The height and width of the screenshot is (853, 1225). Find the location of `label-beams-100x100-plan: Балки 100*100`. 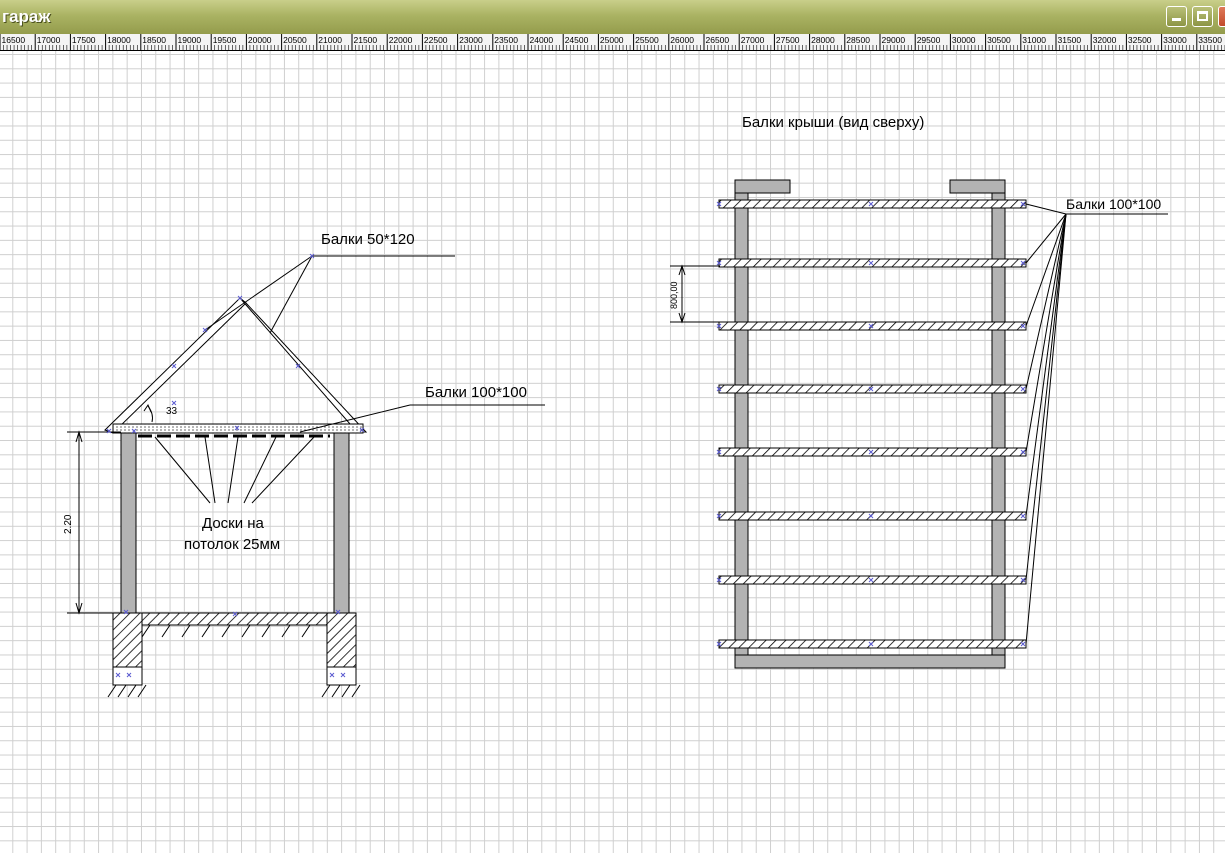

label-beams-100x100-plan: Балки 100*100 is located at coordinates (1113, 204).